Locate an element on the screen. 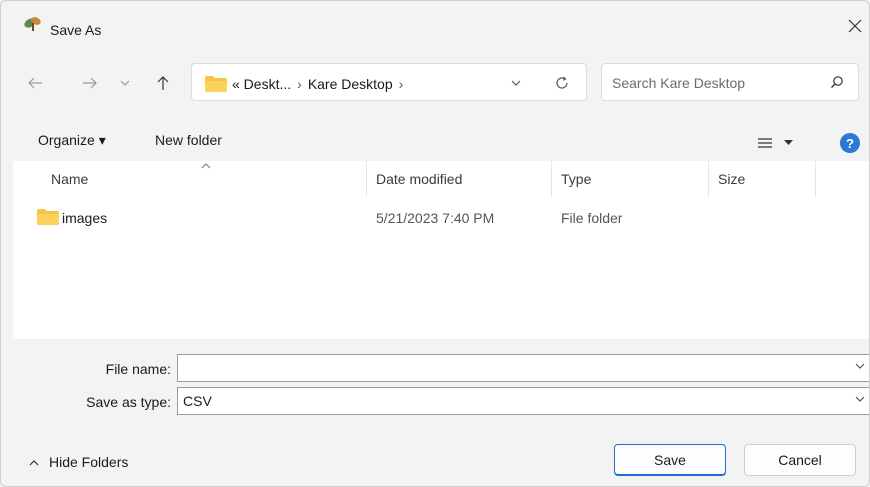 The height and width of the screenshot is (487, 870). hide-folders-button: Hide Folders is located at coordinates (78, 462).